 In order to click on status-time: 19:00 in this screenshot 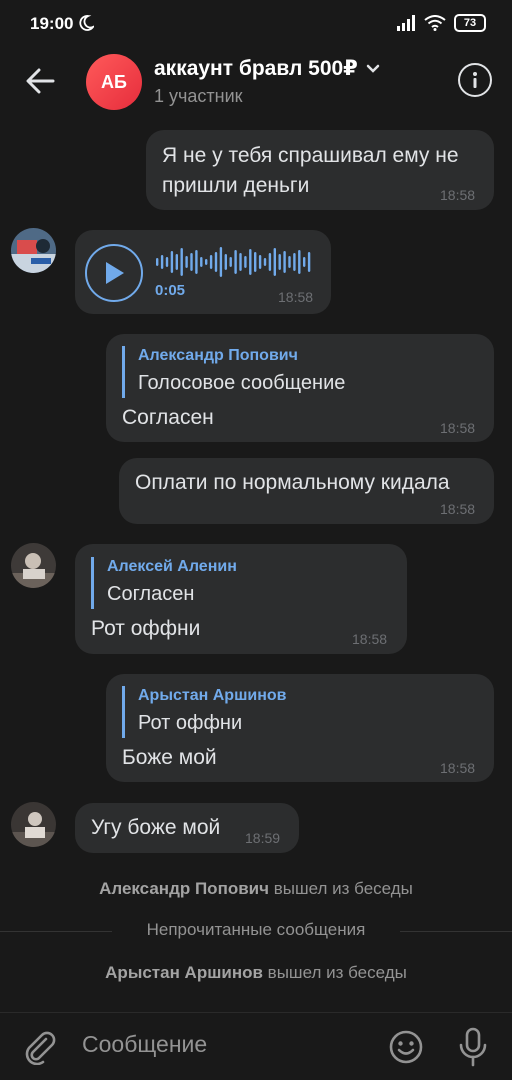, I will do `click(52, 23)`.